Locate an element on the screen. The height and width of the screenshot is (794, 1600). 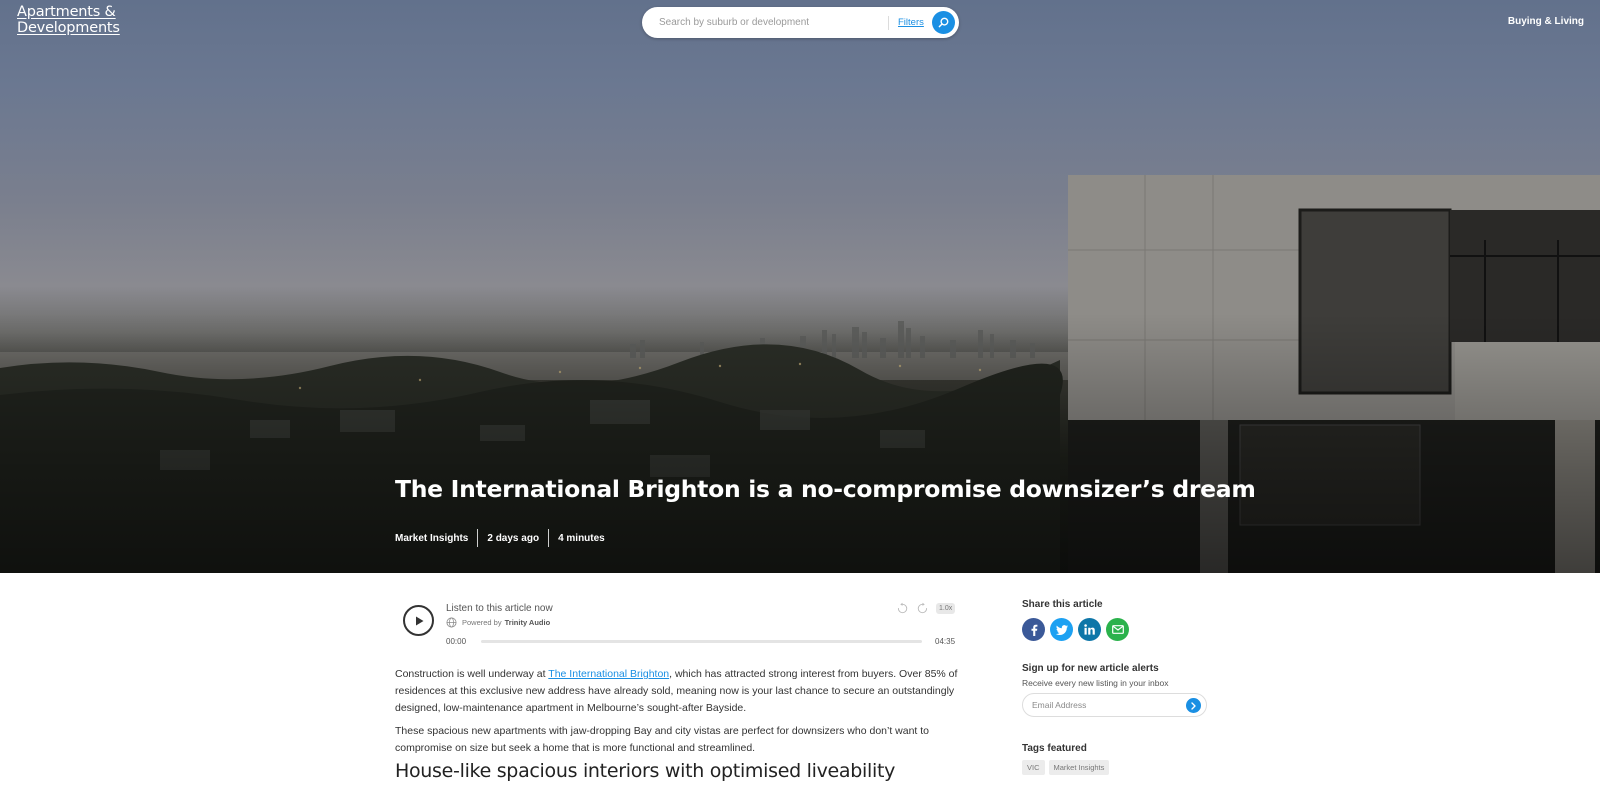
tags-heading: Tags featured is located at coordinates (1054, 748).